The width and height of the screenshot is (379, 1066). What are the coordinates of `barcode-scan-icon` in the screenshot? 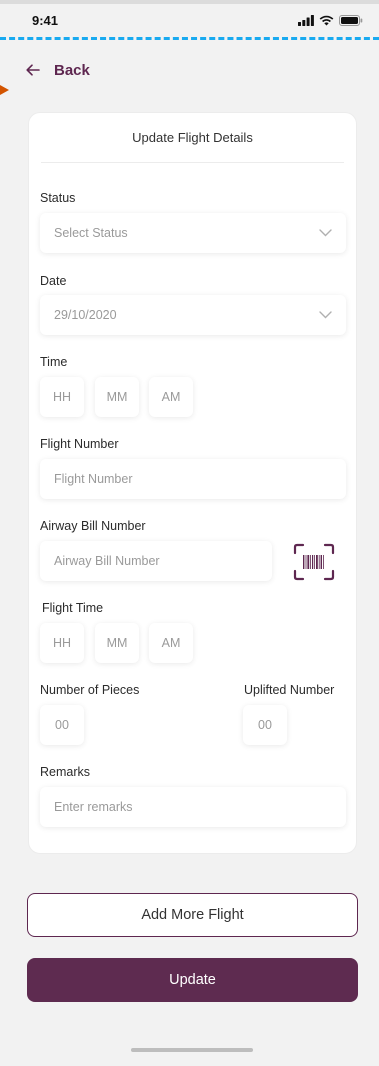 It's located at (314, 562).